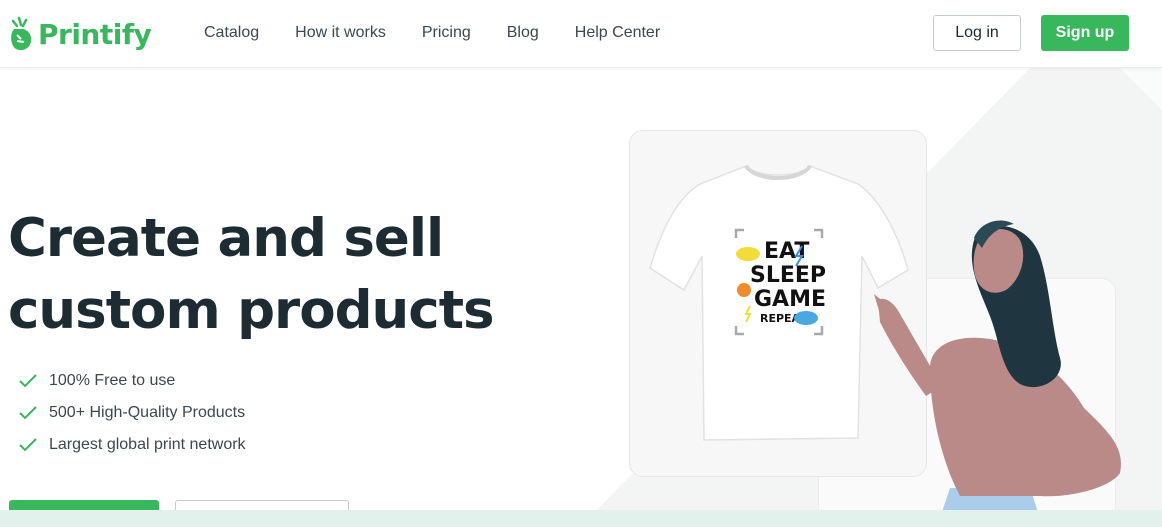 This screenshot has width=1162, height=527. I want to click on login-button: Log in, so click(977, 33).